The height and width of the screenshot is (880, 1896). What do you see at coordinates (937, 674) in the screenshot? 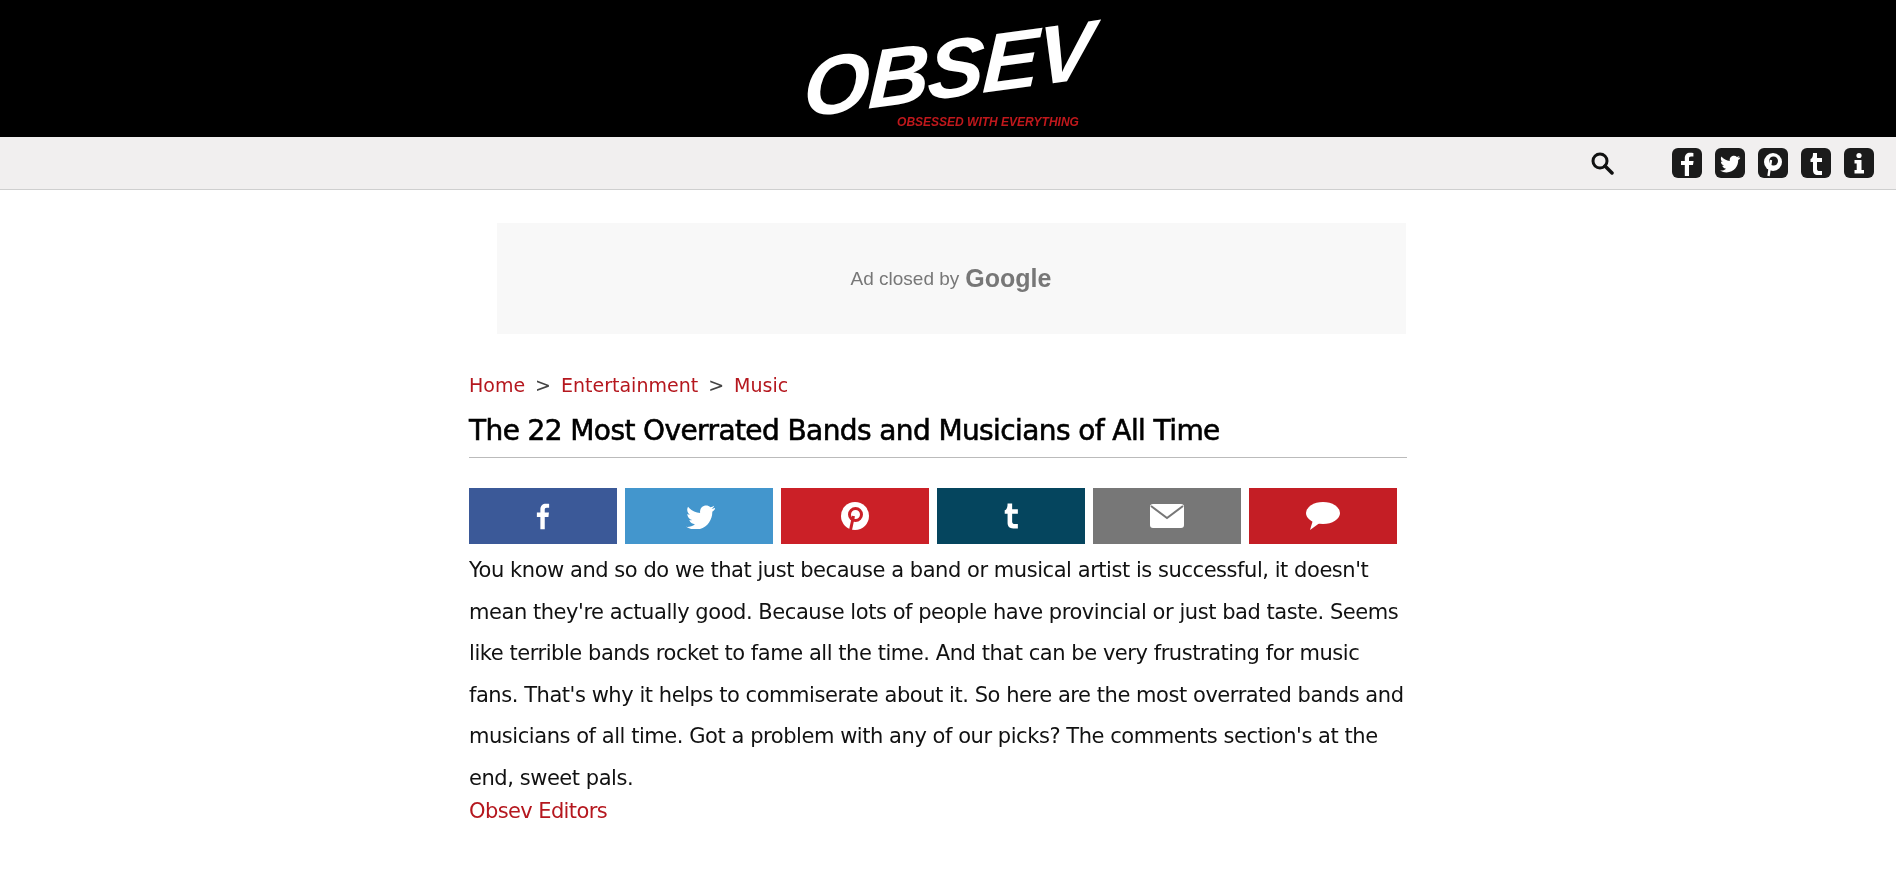
I see `article-intro: You know and so do we that just because a band or musical artist is successful, it doesn't mean they're actually good. Because lots of people have provincial or just bad taste. Seems like terrible bands rocket to fame all the time. And that can be very frustrating for music fans. That's why it helps to commiserate about it. So here are the most overrated bands and musicians of all time. Got a problem with any of our picks? The comments section's at the end, sweet pals.` at bounding box center [937, 674].